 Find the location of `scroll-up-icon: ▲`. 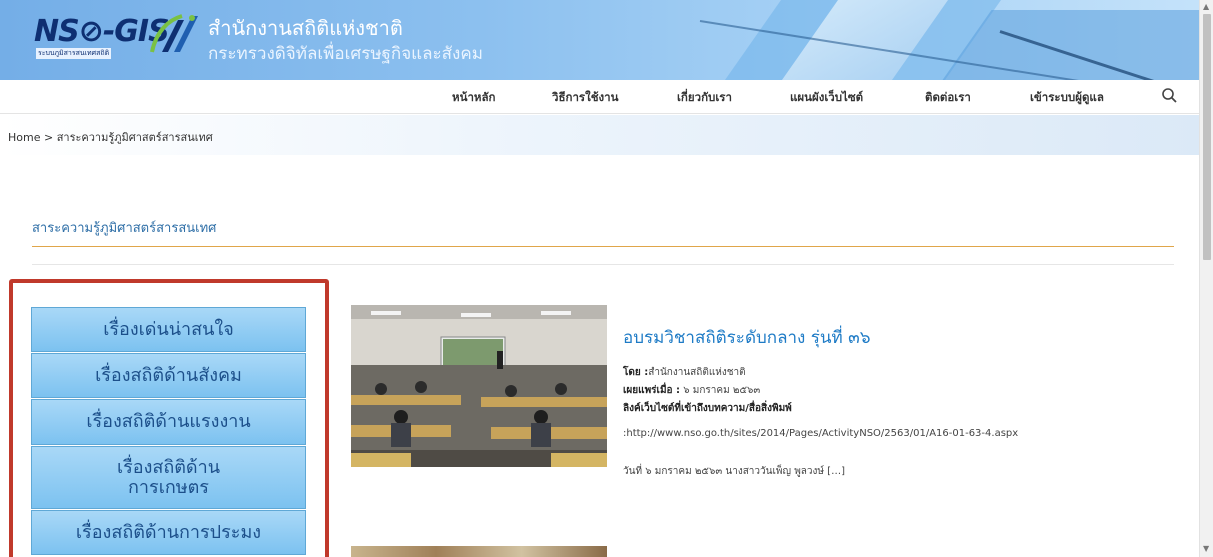

scroll-up-icon: ▲ is located at coordinates (1206, 6).